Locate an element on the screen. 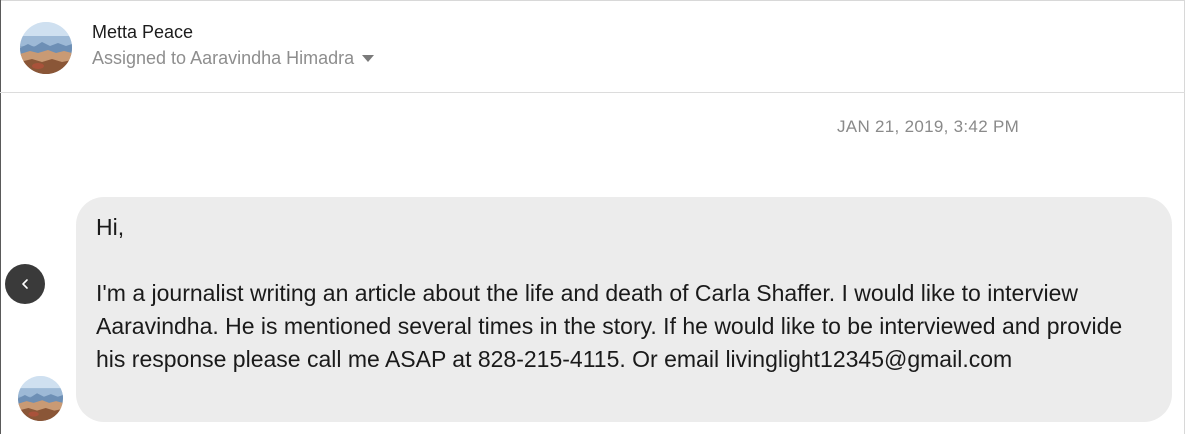 This screenshot has height=434, width=1185. message-timestamp: JAN 21, 2019, 3:42 PM is located at coordinates (928, 126).